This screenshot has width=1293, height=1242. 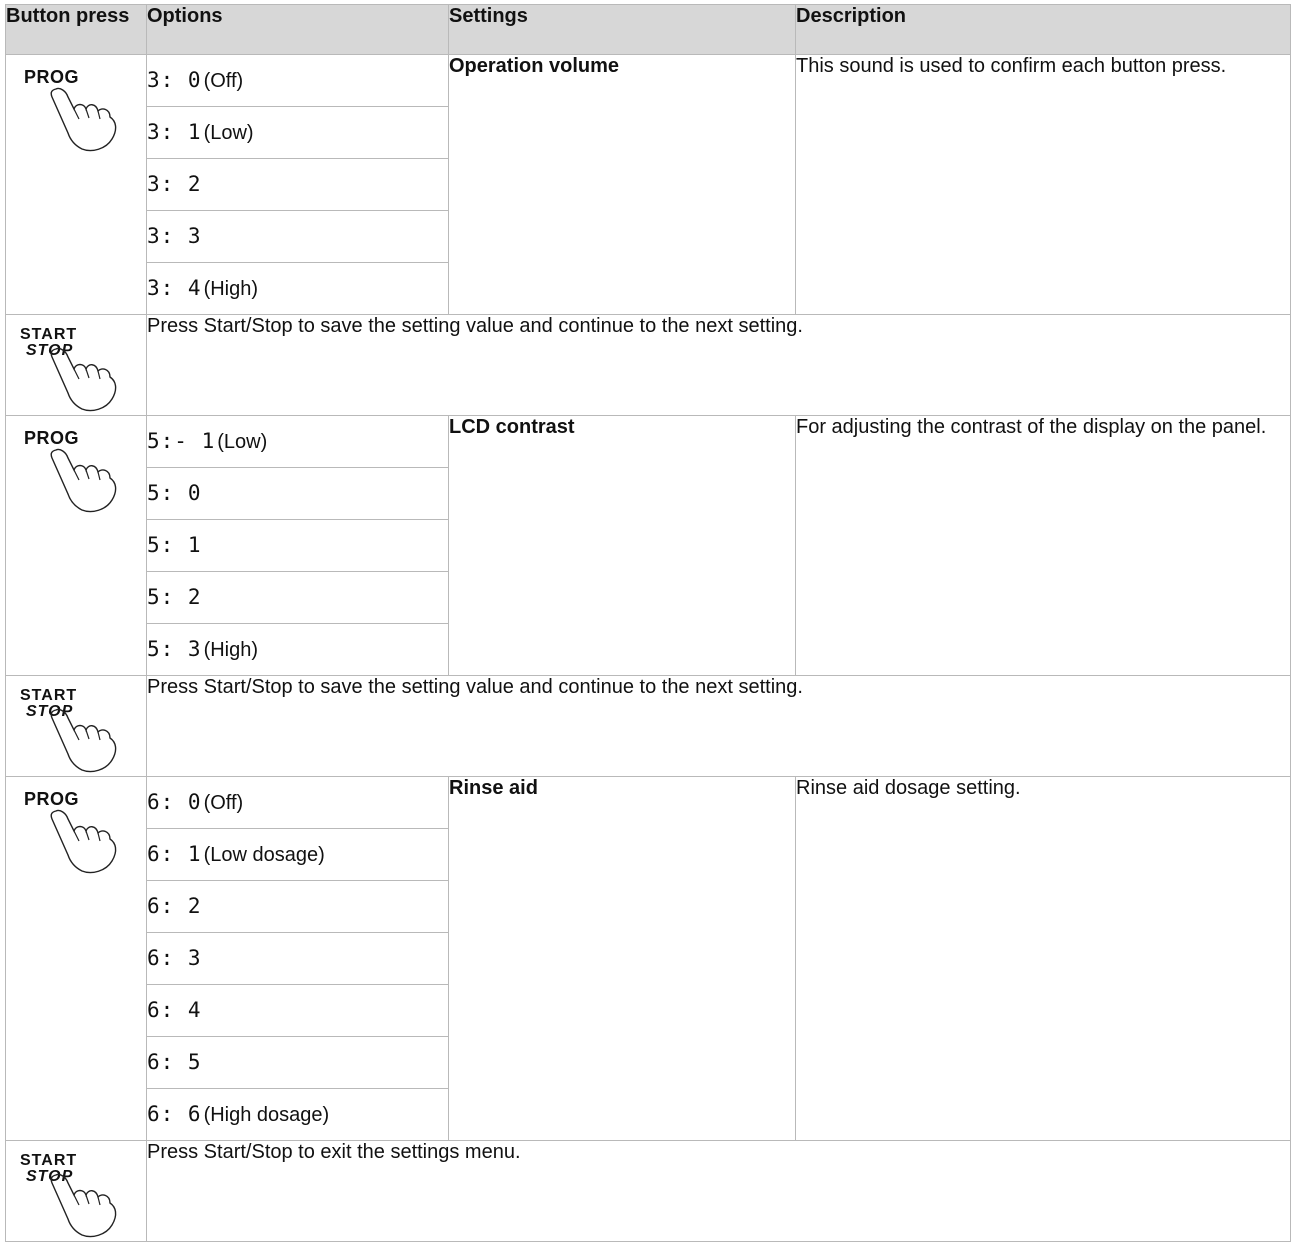 What do you see at coordinates (174, 649) in the screenshot?
I see `option-code: 5: 3` at bounding box center [174, 649].